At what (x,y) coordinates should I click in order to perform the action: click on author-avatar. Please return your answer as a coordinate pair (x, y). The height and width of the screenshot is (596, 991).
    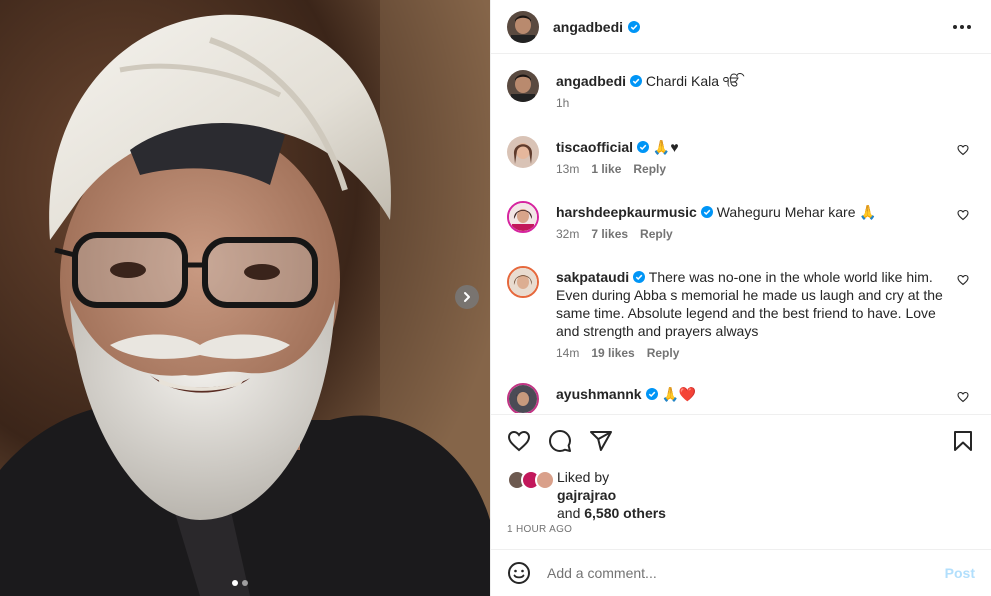
    Looking at the image, I should click on (523, 26).